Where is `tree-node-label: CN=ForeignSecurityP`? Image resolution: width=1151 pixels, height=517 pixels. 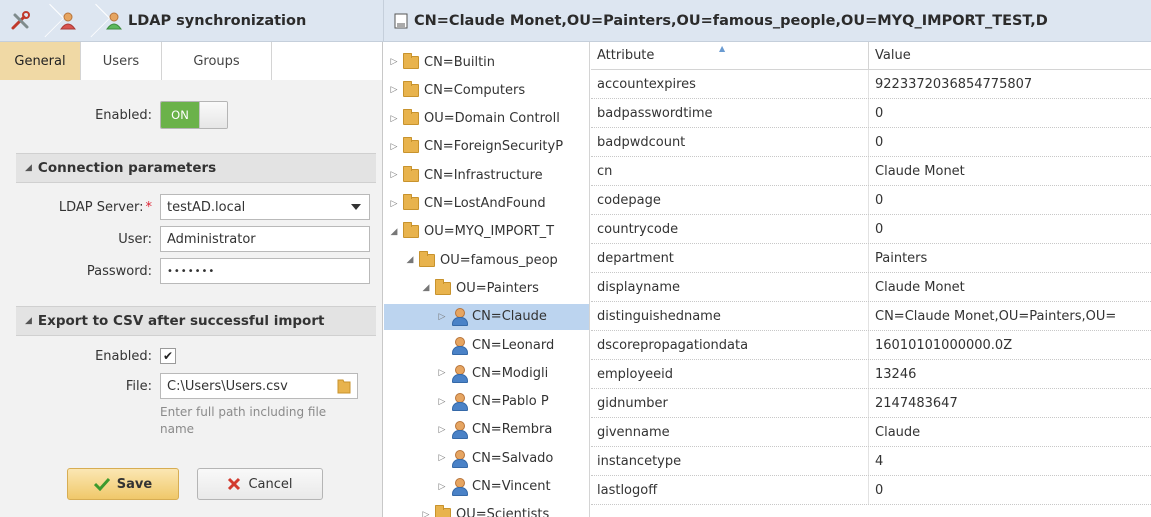 tree-node-label: CN=ForeignSecurityP is located at coordinates (494, 147).